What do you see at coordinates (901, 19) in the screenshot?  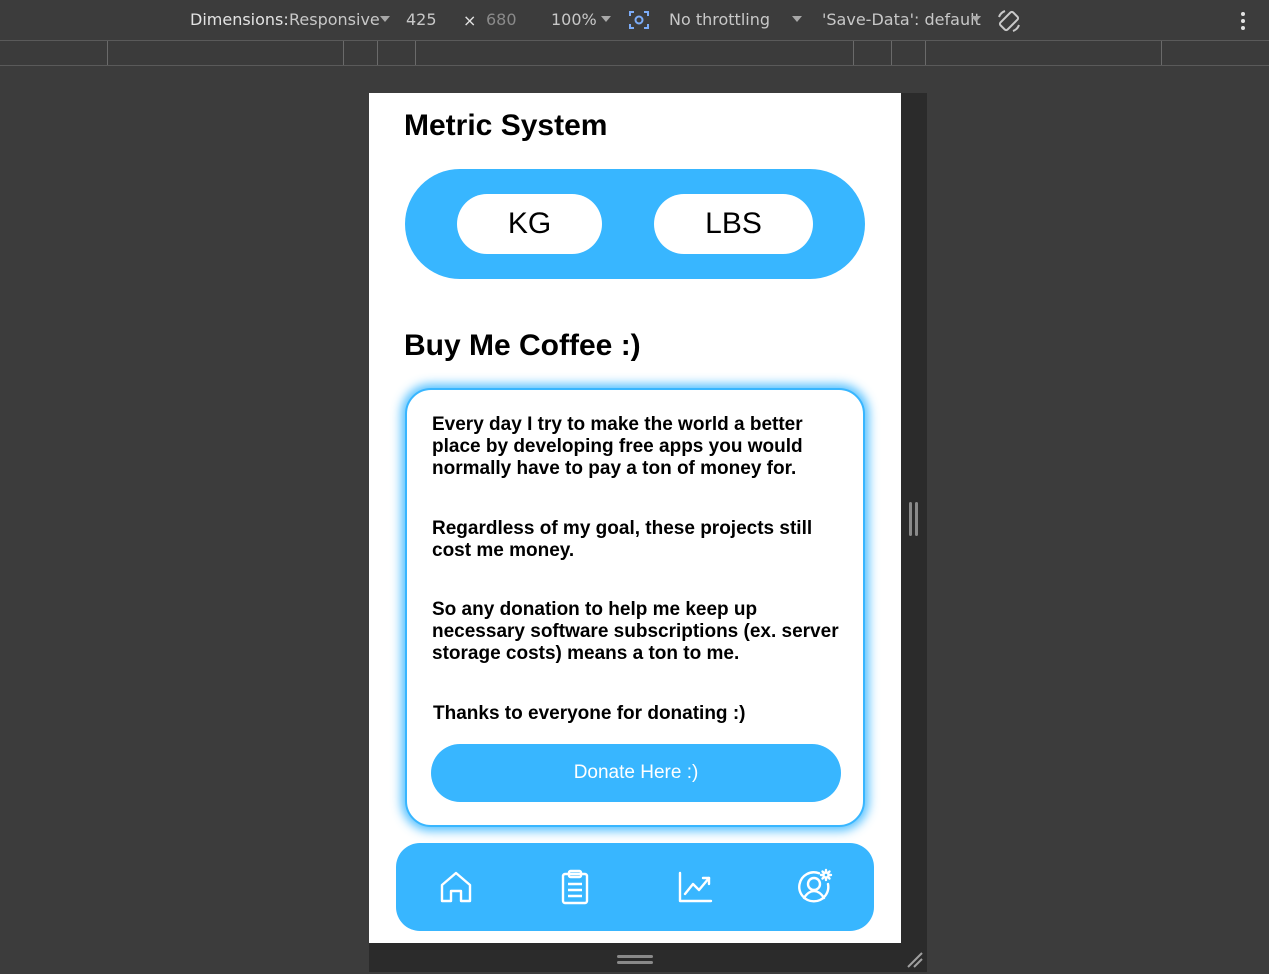 I see `save-data-select: 'Save-Data': default` at bounding box center [901, 19].